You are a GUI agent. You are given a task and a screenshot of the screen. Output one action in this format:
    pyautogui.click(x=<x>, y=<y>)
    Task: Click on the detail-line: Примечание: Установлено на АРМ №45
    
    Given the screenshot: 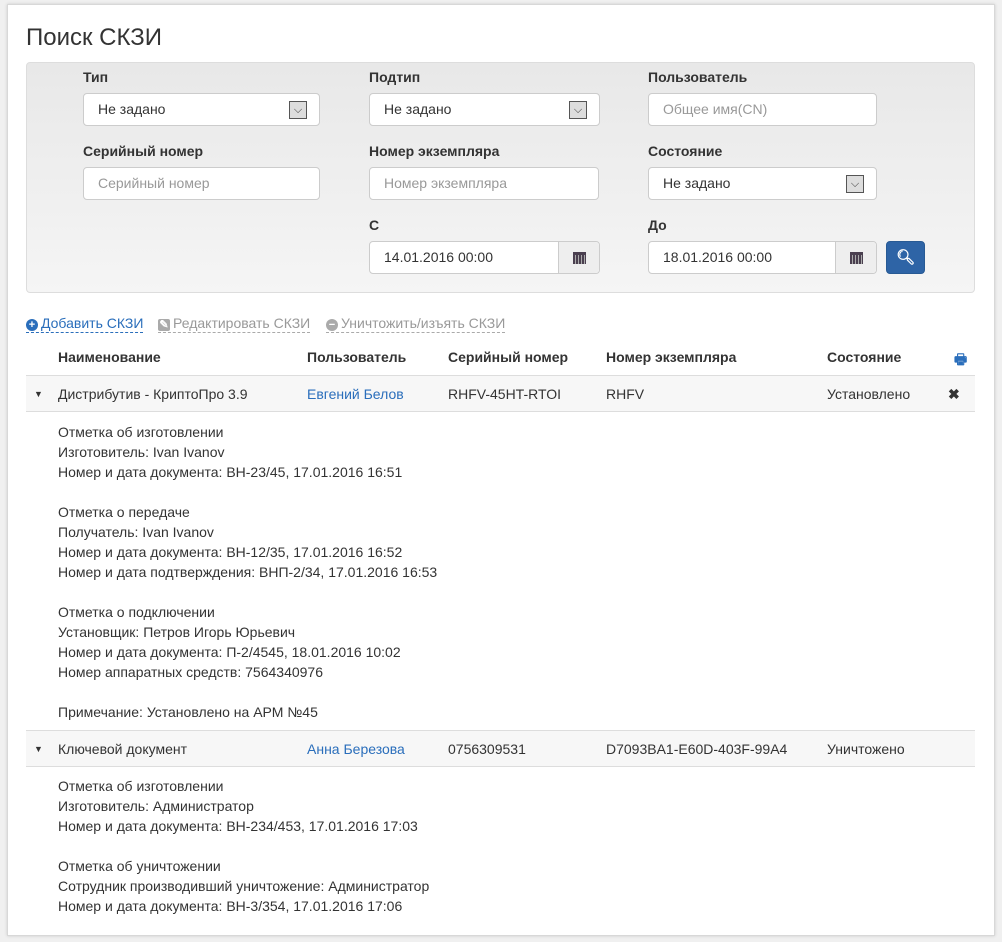 What is the action you would take?
    pyautogui.click(x=188, y=712)
    